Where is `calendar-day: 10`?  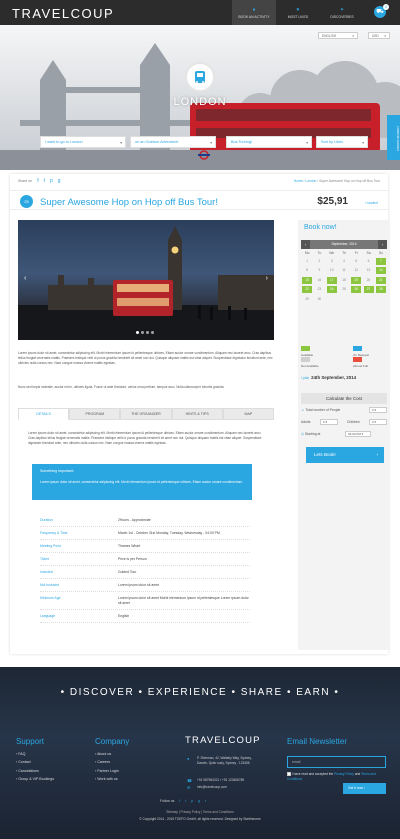 calendar-day: 10 is located at coordinates (332, 270).